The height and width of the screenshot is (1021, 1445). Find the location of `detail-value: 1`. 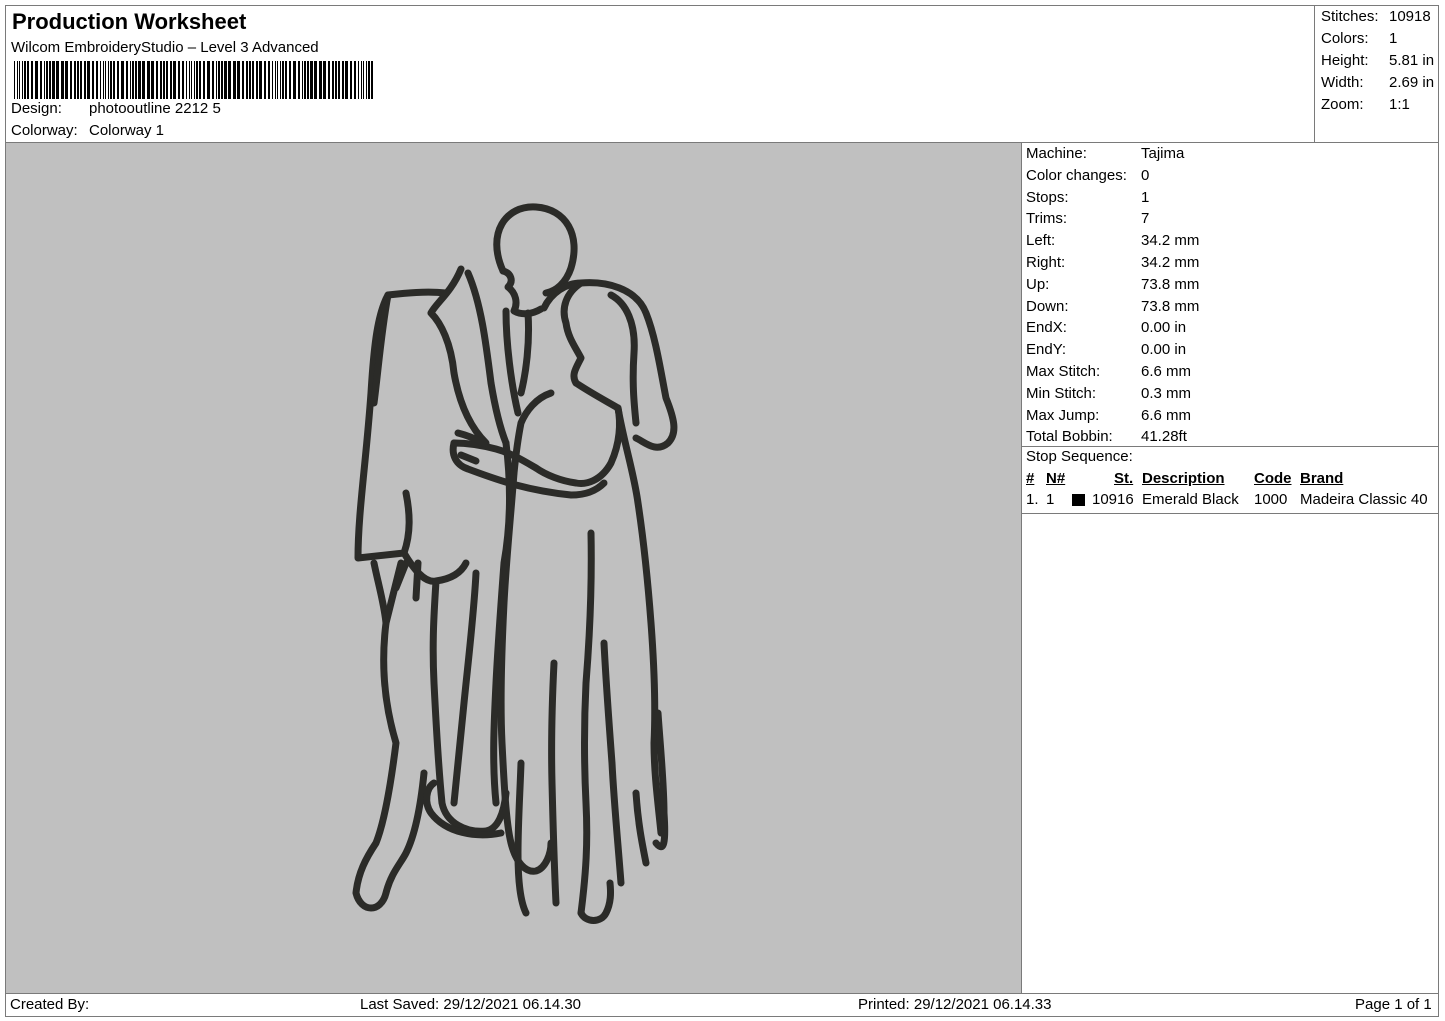

detail-value: 1 is located at coordinates (1145, 197).